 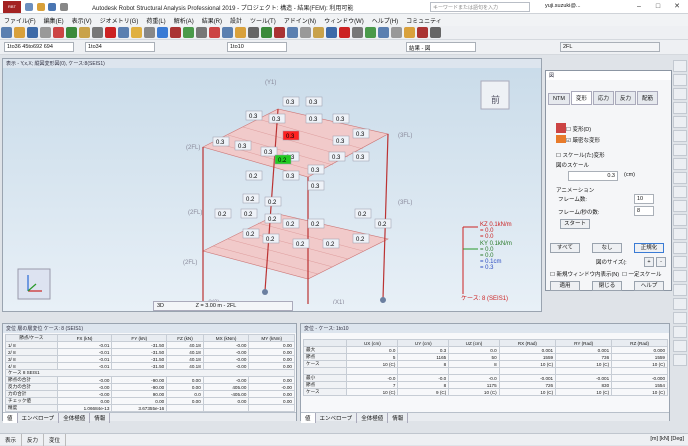 What do you see at coordinates (33, 440) in the screenshot?
I see `status-item-1: 反力` at bounding box center [33, 440].